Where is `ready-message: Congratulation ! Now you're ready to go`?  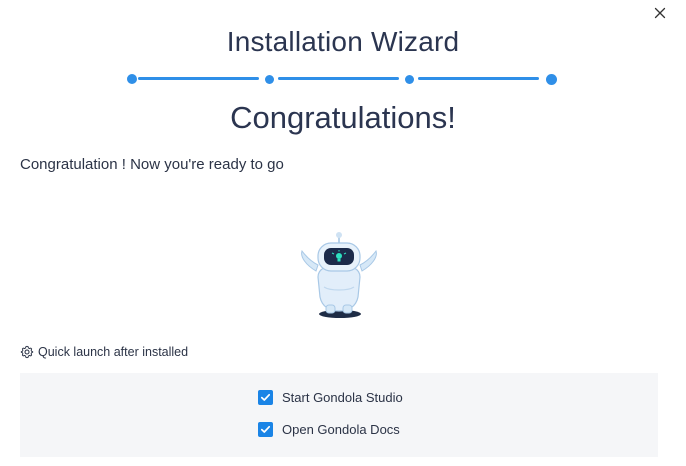
ready-message: Congratulation ! Now you're ready to go is located at coordinates (152, 164).